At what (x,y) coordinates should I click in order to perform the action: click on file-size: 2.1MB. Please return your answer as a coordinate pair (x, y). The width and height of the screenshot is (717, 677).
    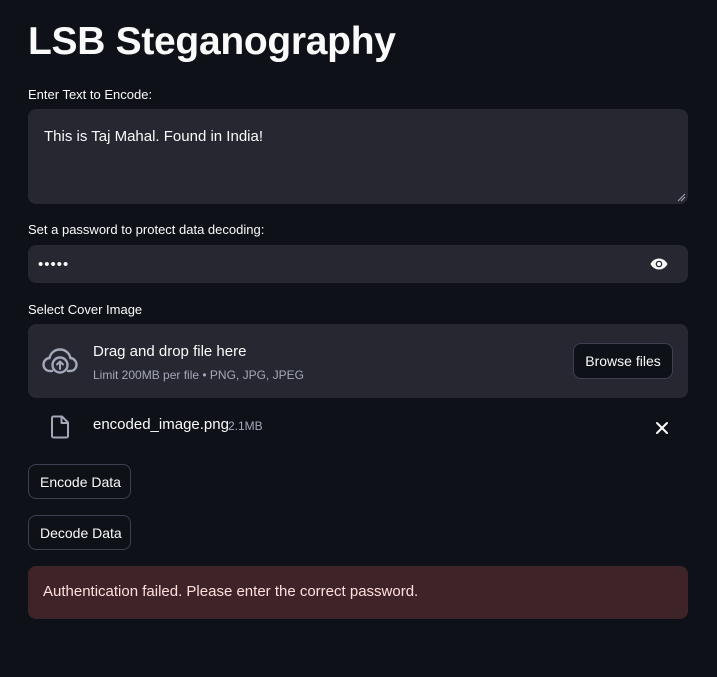
    Looking at the image, I should click on (245, 426).